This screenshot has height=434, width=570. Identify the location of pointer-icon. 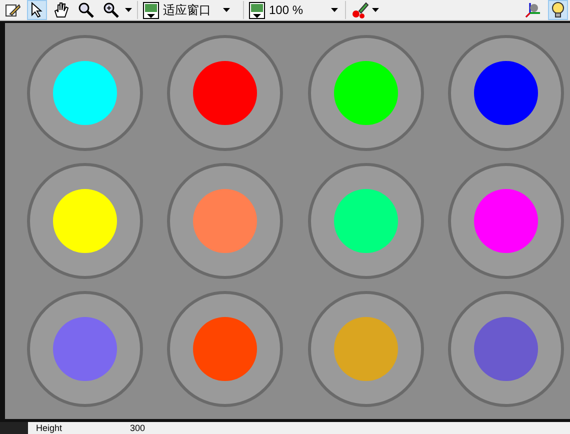
(37, 10).